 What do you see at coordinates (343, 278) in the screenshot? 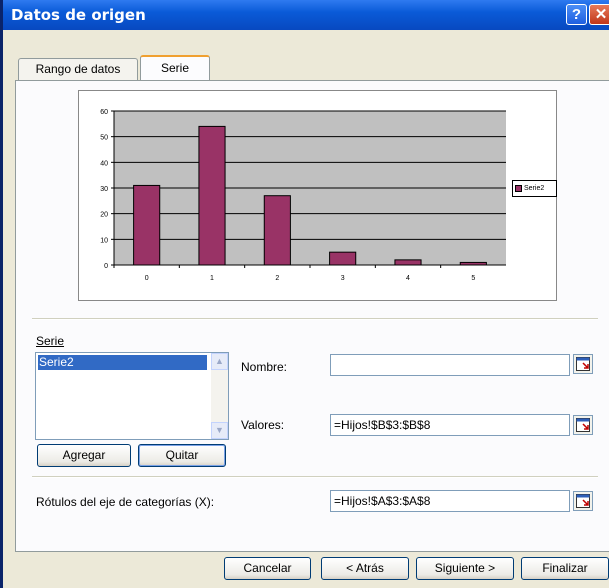
I see `x-tick-label: 3` at bounding box center [343, 278].